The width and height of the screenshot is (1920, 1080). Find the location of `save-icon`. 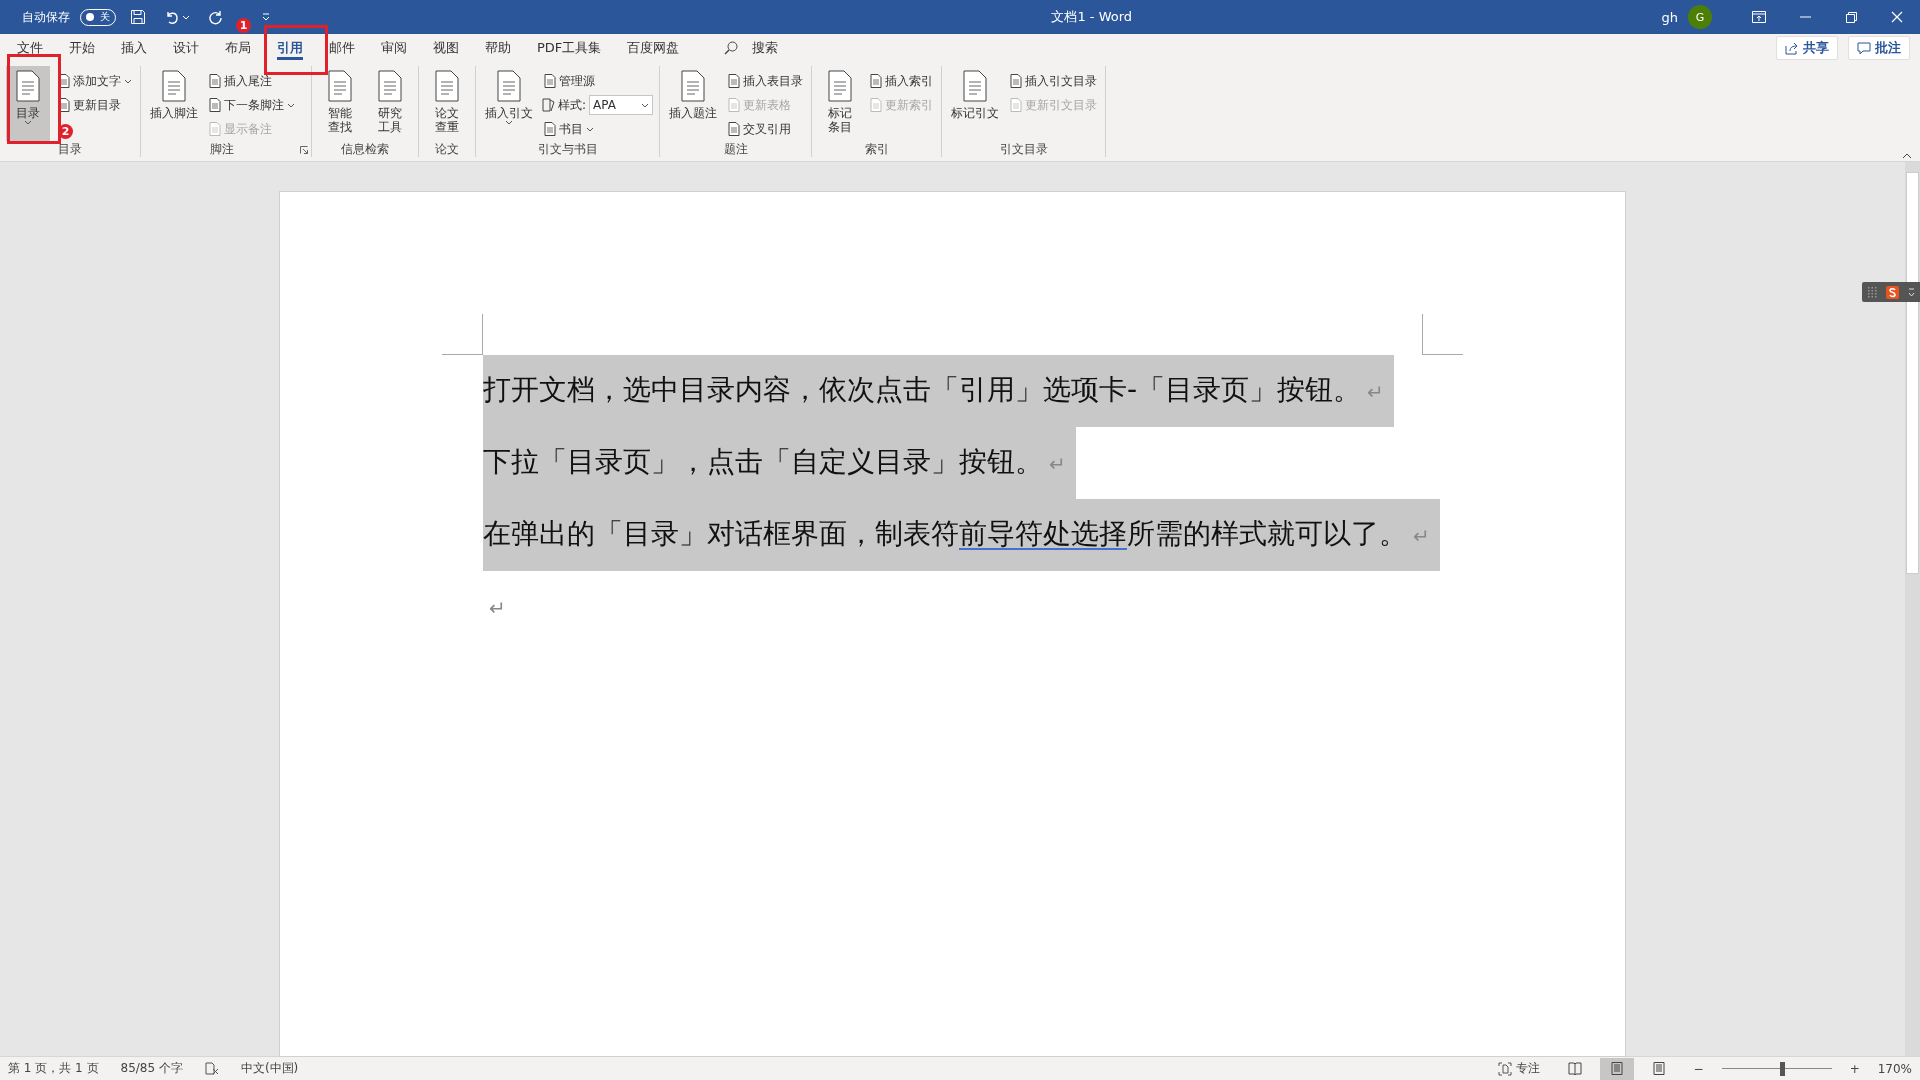

save-icon is located at coordinates (138, 17).